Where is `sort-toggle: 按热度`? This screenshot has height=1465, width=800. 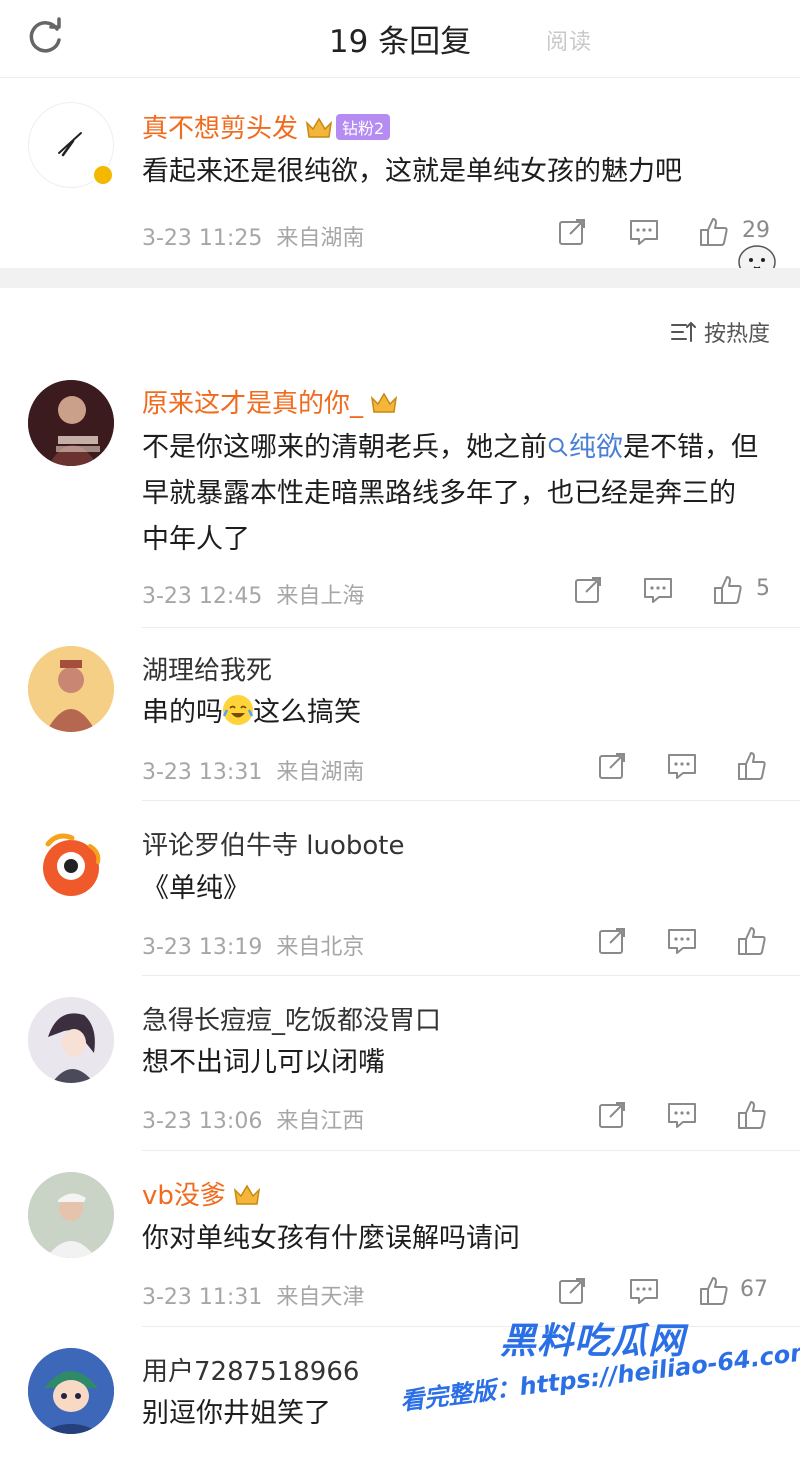
sort-toggle: 按热度 is located at coordinates (720, 332).